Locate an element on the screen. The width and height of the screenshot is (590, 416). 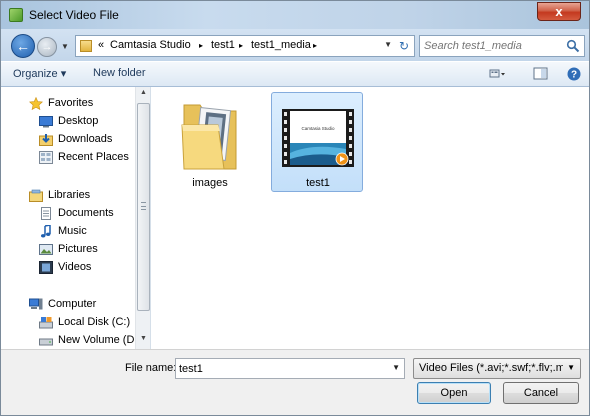
file-type-select: Video Files (*.avi;*.swf;*.flv;.mp ▼ is located at coordinates (497, 368).